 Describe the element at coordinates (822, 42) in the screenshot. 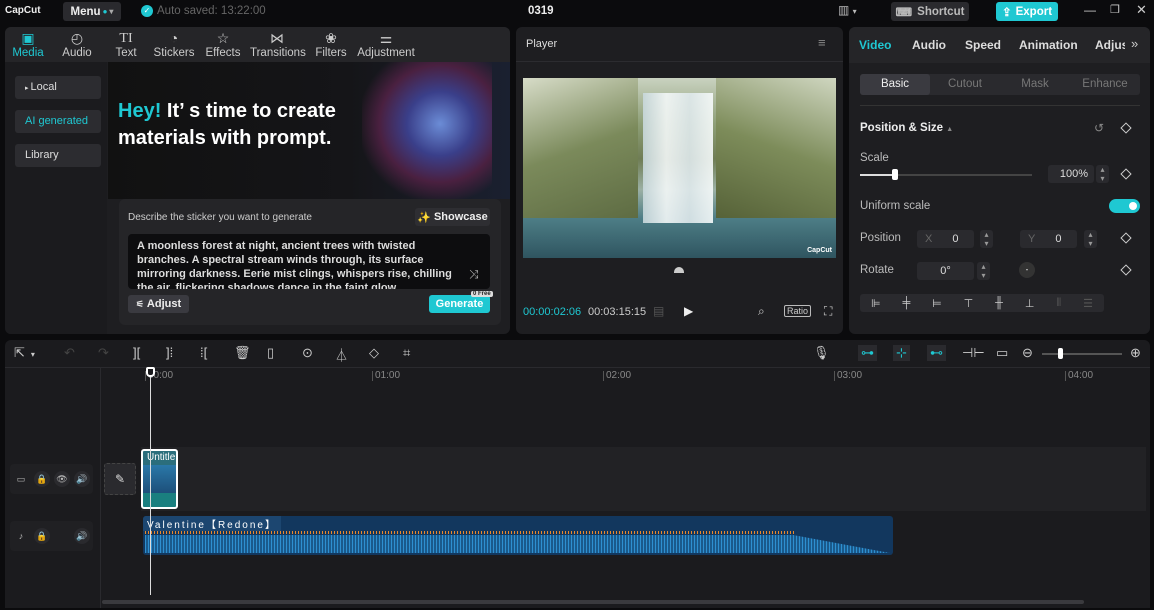

I see `hamburger-icon: ≡` at that location.